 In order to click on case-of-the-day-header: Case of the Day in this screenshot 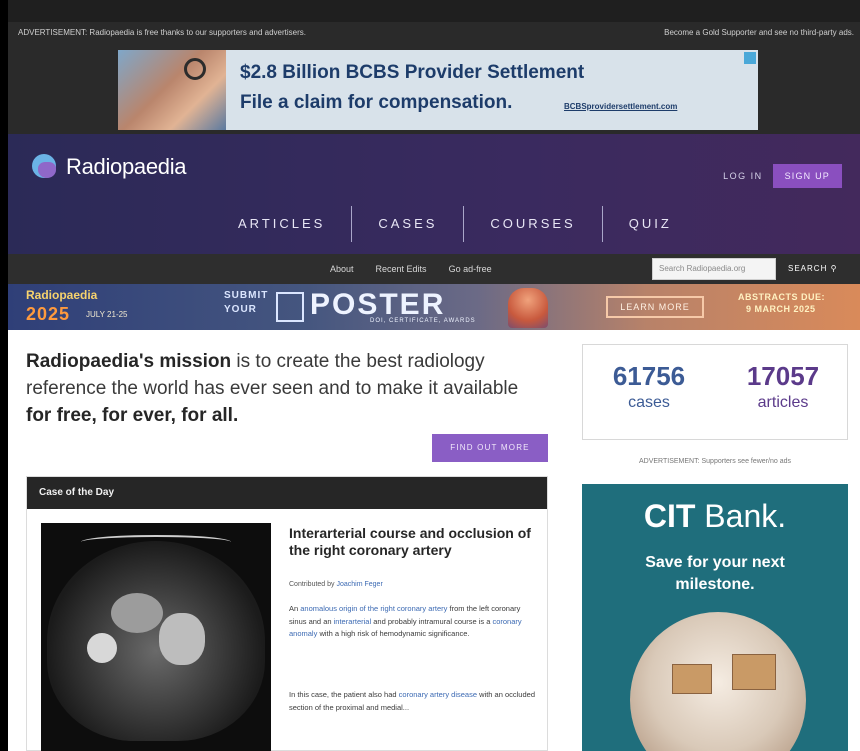, I will do `click(287, 493)`.